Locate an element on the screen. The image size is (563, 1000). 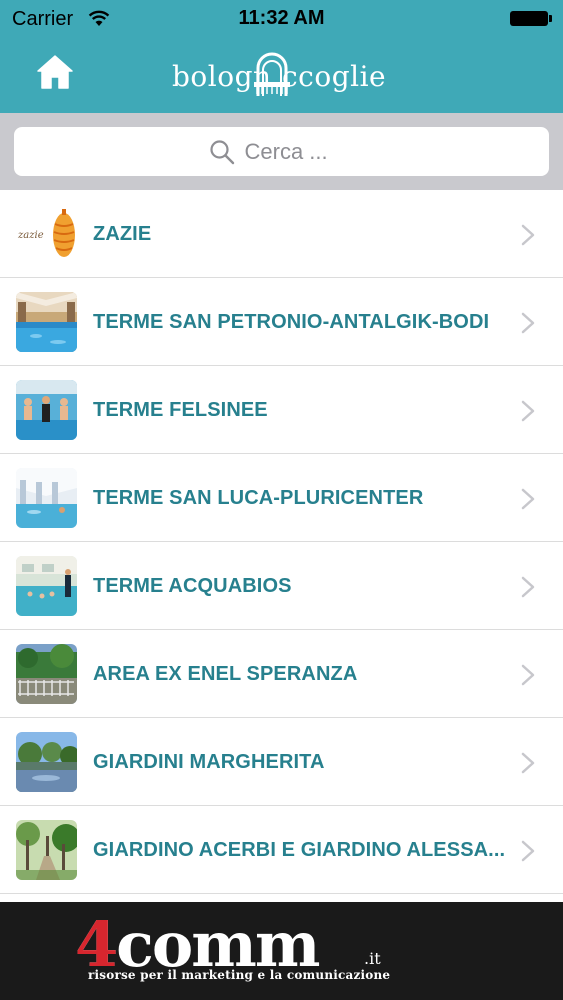
list-item-label: GIARDINI MARGHERITA is located at coordinates (209, 762).